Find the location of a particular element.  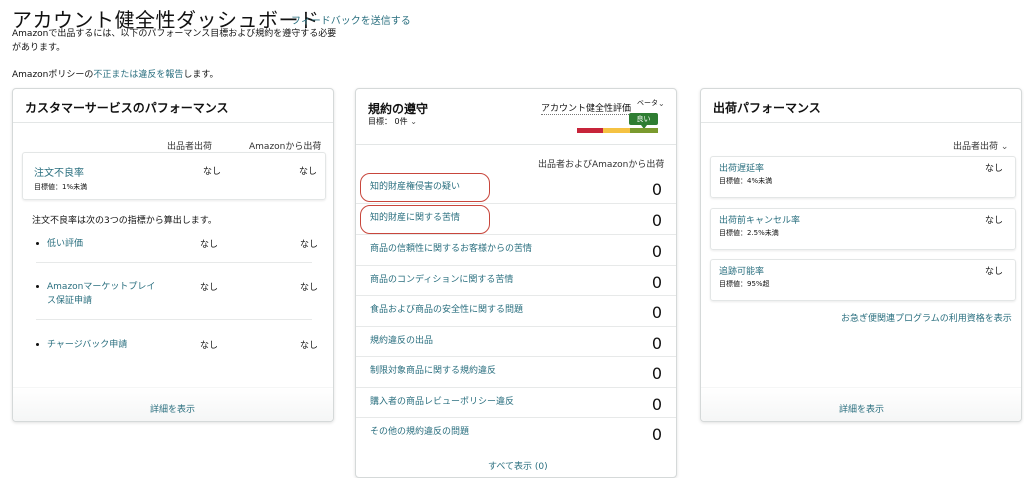

table-row: 食品および商品の安全性に関する問題 0 is located at coordinates (516, 310).